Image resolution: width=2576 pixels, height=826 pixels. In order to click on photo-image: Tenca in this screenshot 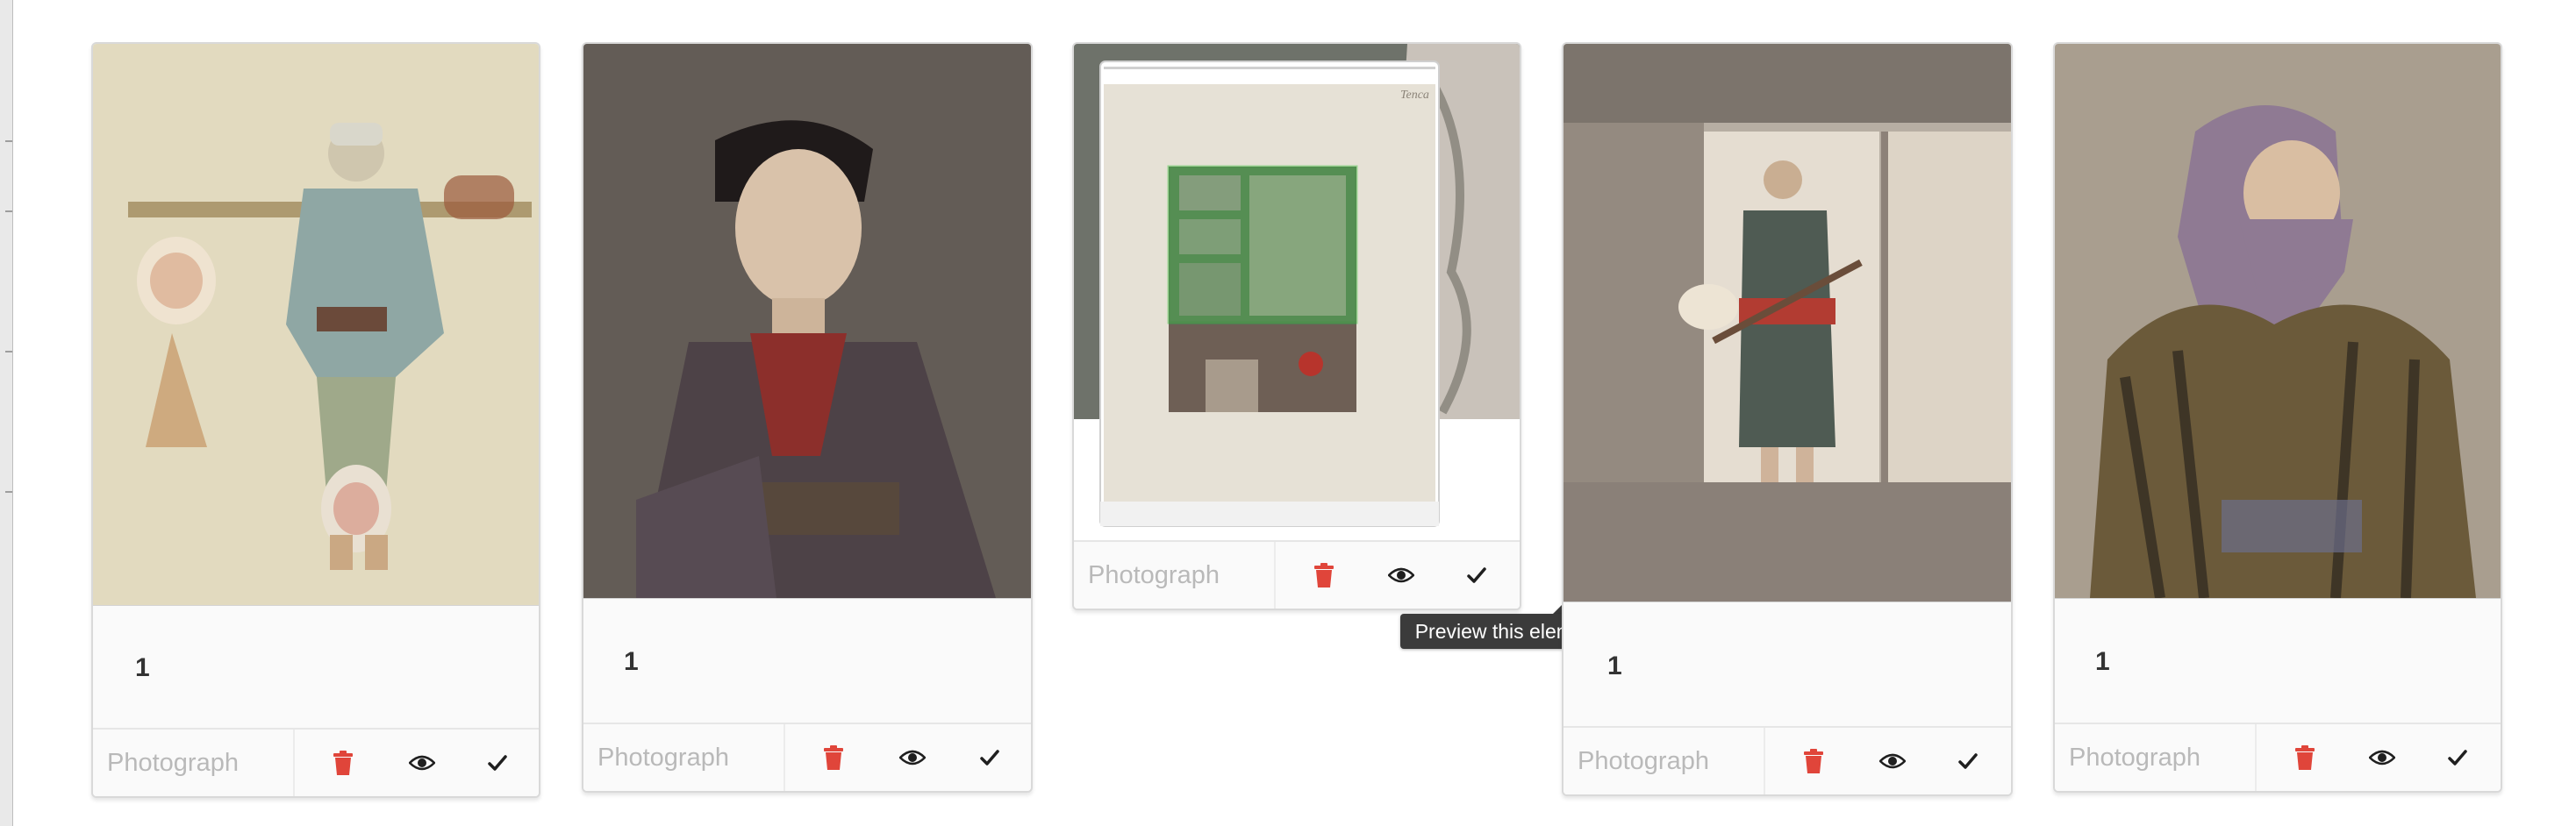, I will do `click(1297, 292)`.